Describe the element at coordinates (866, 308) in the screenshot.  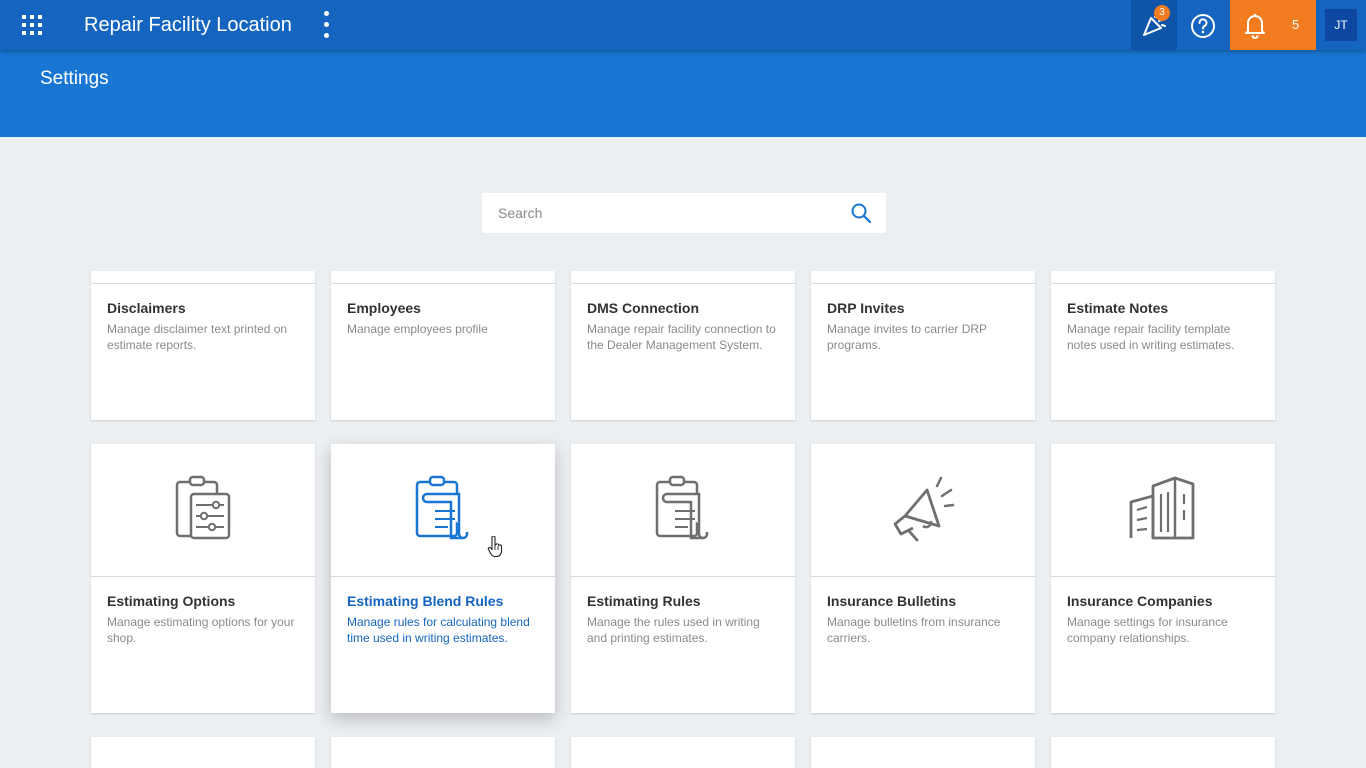
I see `card-title: DRP Invites` at that location.